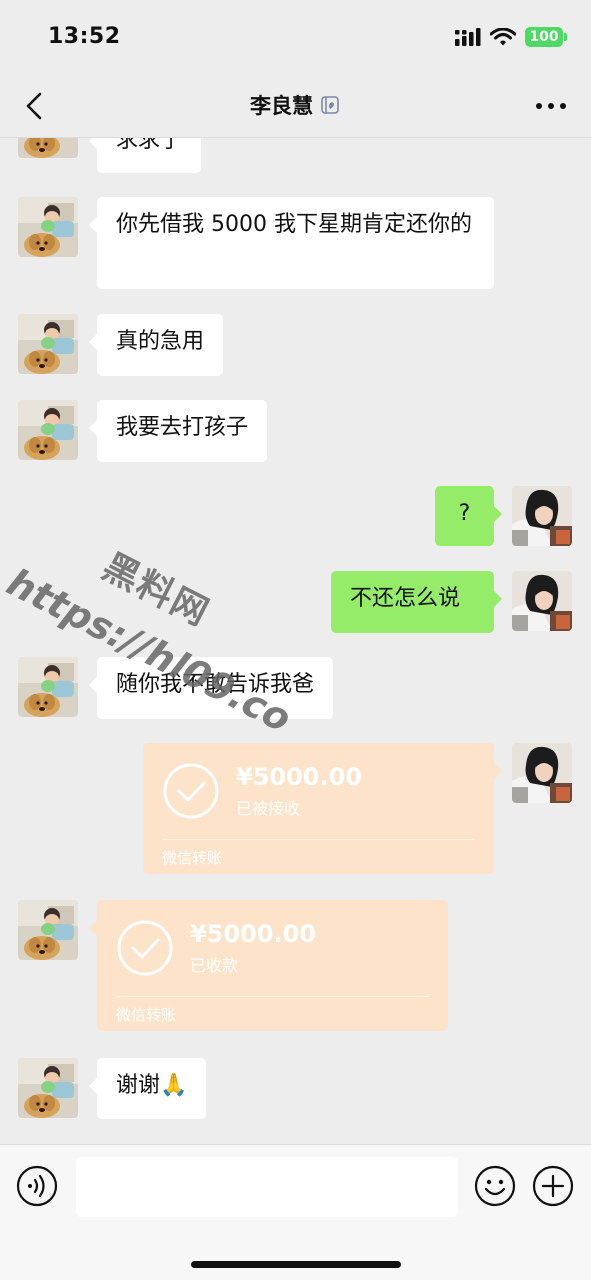  Describe the element at coordinates (268, 808) in the screenshot. I see `transfer-status: 已被接收` at that location.